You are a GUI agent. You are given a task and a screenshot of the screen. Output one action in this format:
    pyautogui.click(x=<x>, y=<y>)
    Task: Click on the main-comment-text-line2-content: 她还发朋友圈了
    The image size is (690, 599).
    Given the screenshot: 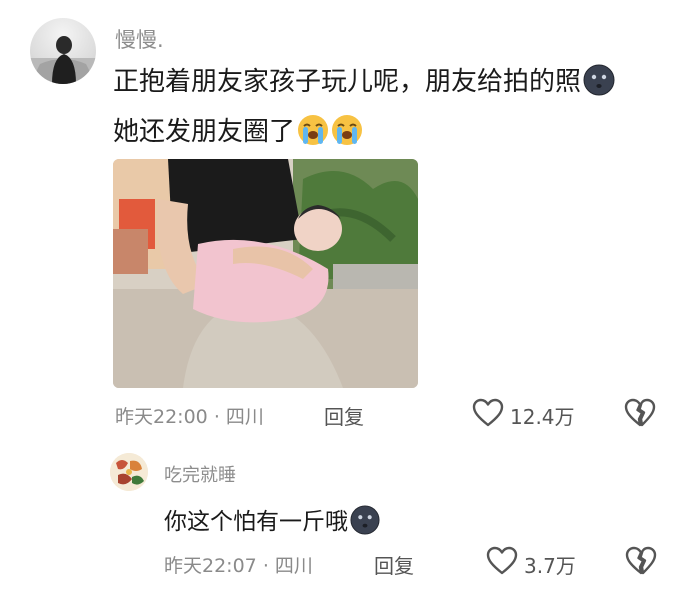 What is the action you would take?
    pyautogui.click(x=204, y=132)
    